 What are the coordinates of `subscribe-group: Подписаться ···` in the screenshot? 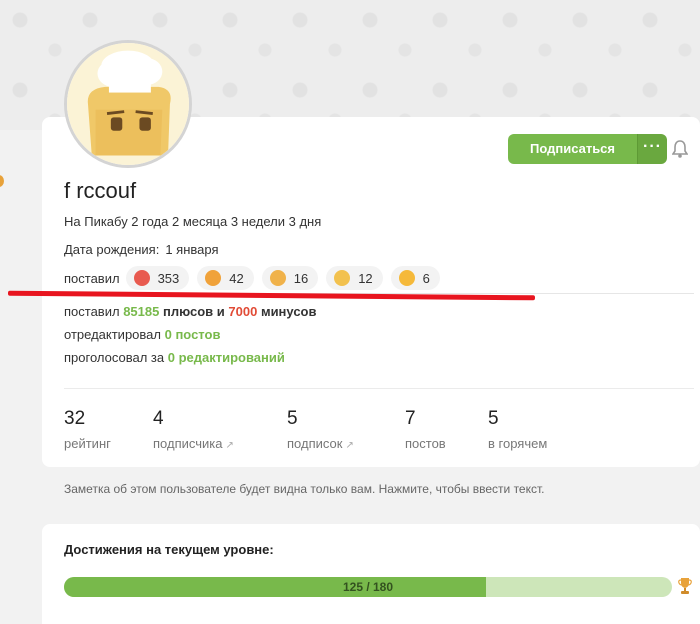 It's located at (588, 149).